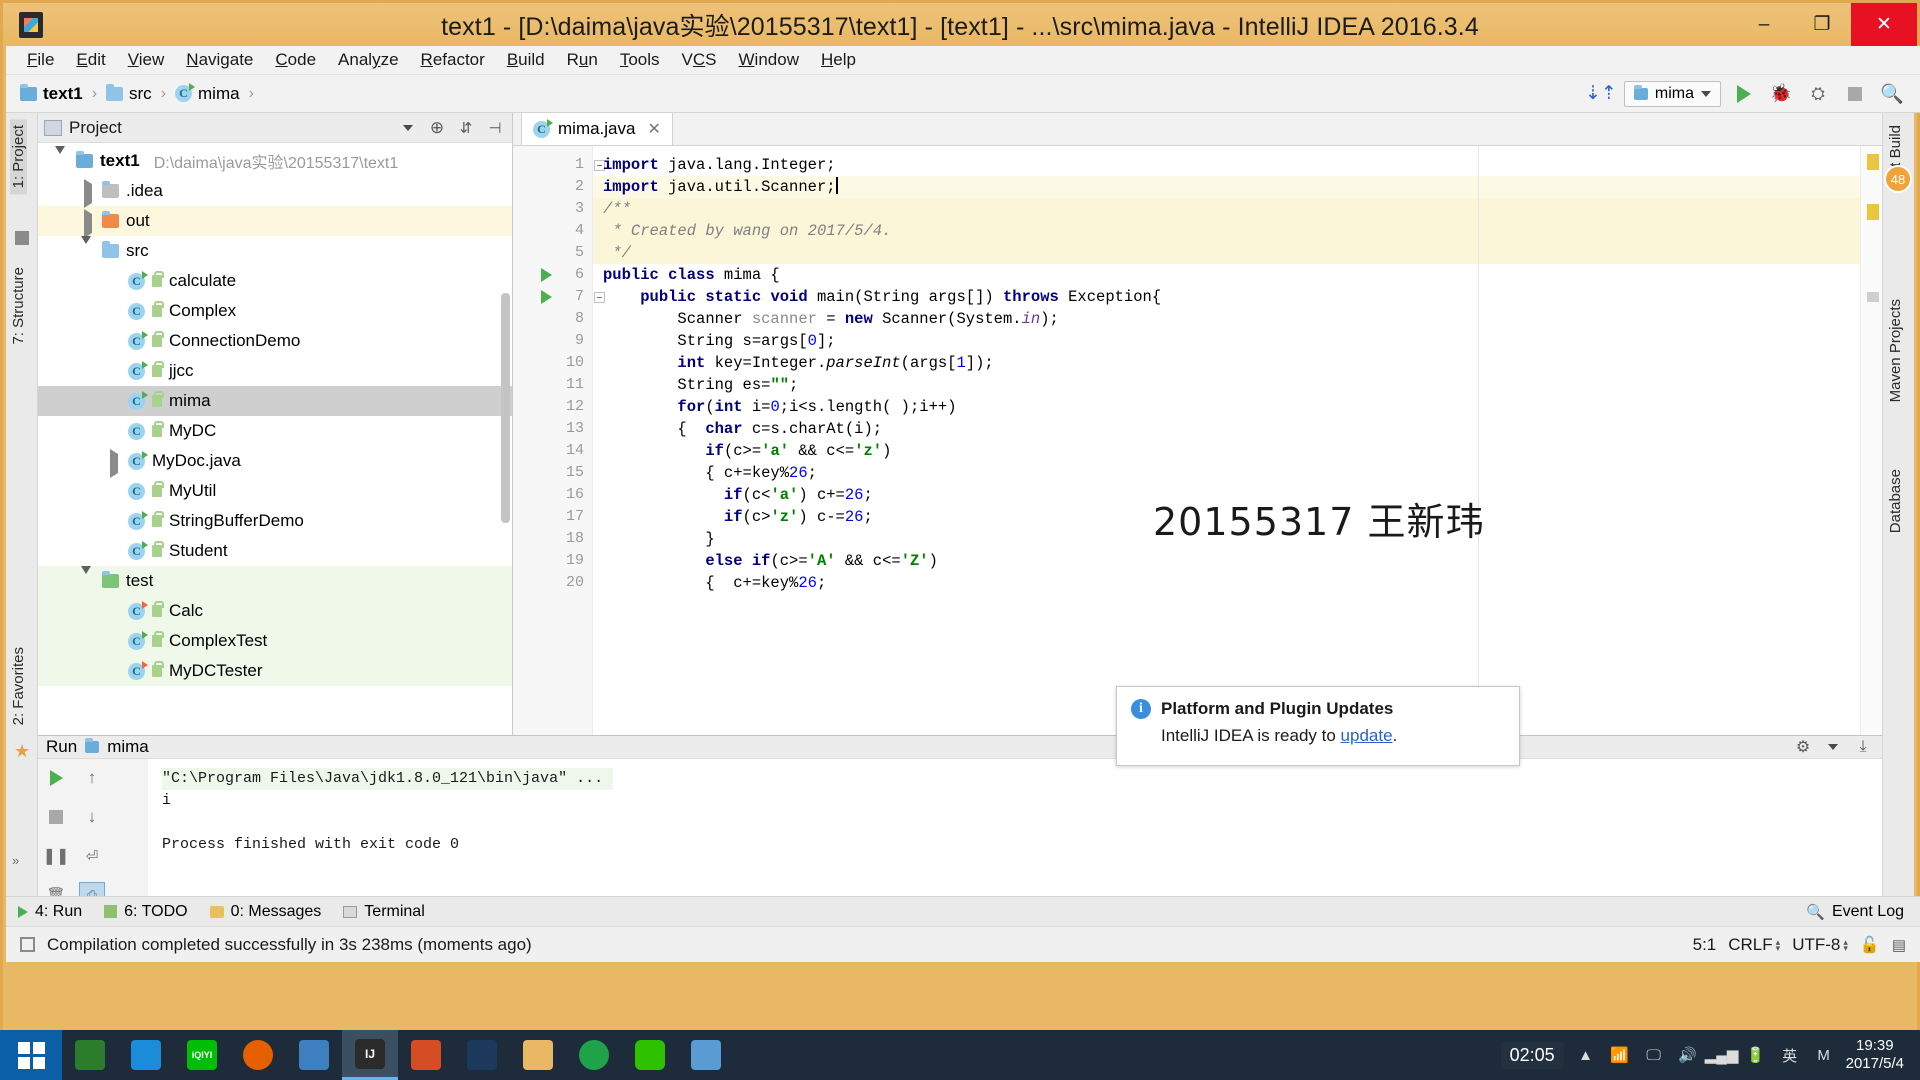 Image resolution: width=1920 pixels, height=1080 pixels. Describe the element at coordinates (640, 60) in the screenshot. I see `menu-tools: Tools` at that location.